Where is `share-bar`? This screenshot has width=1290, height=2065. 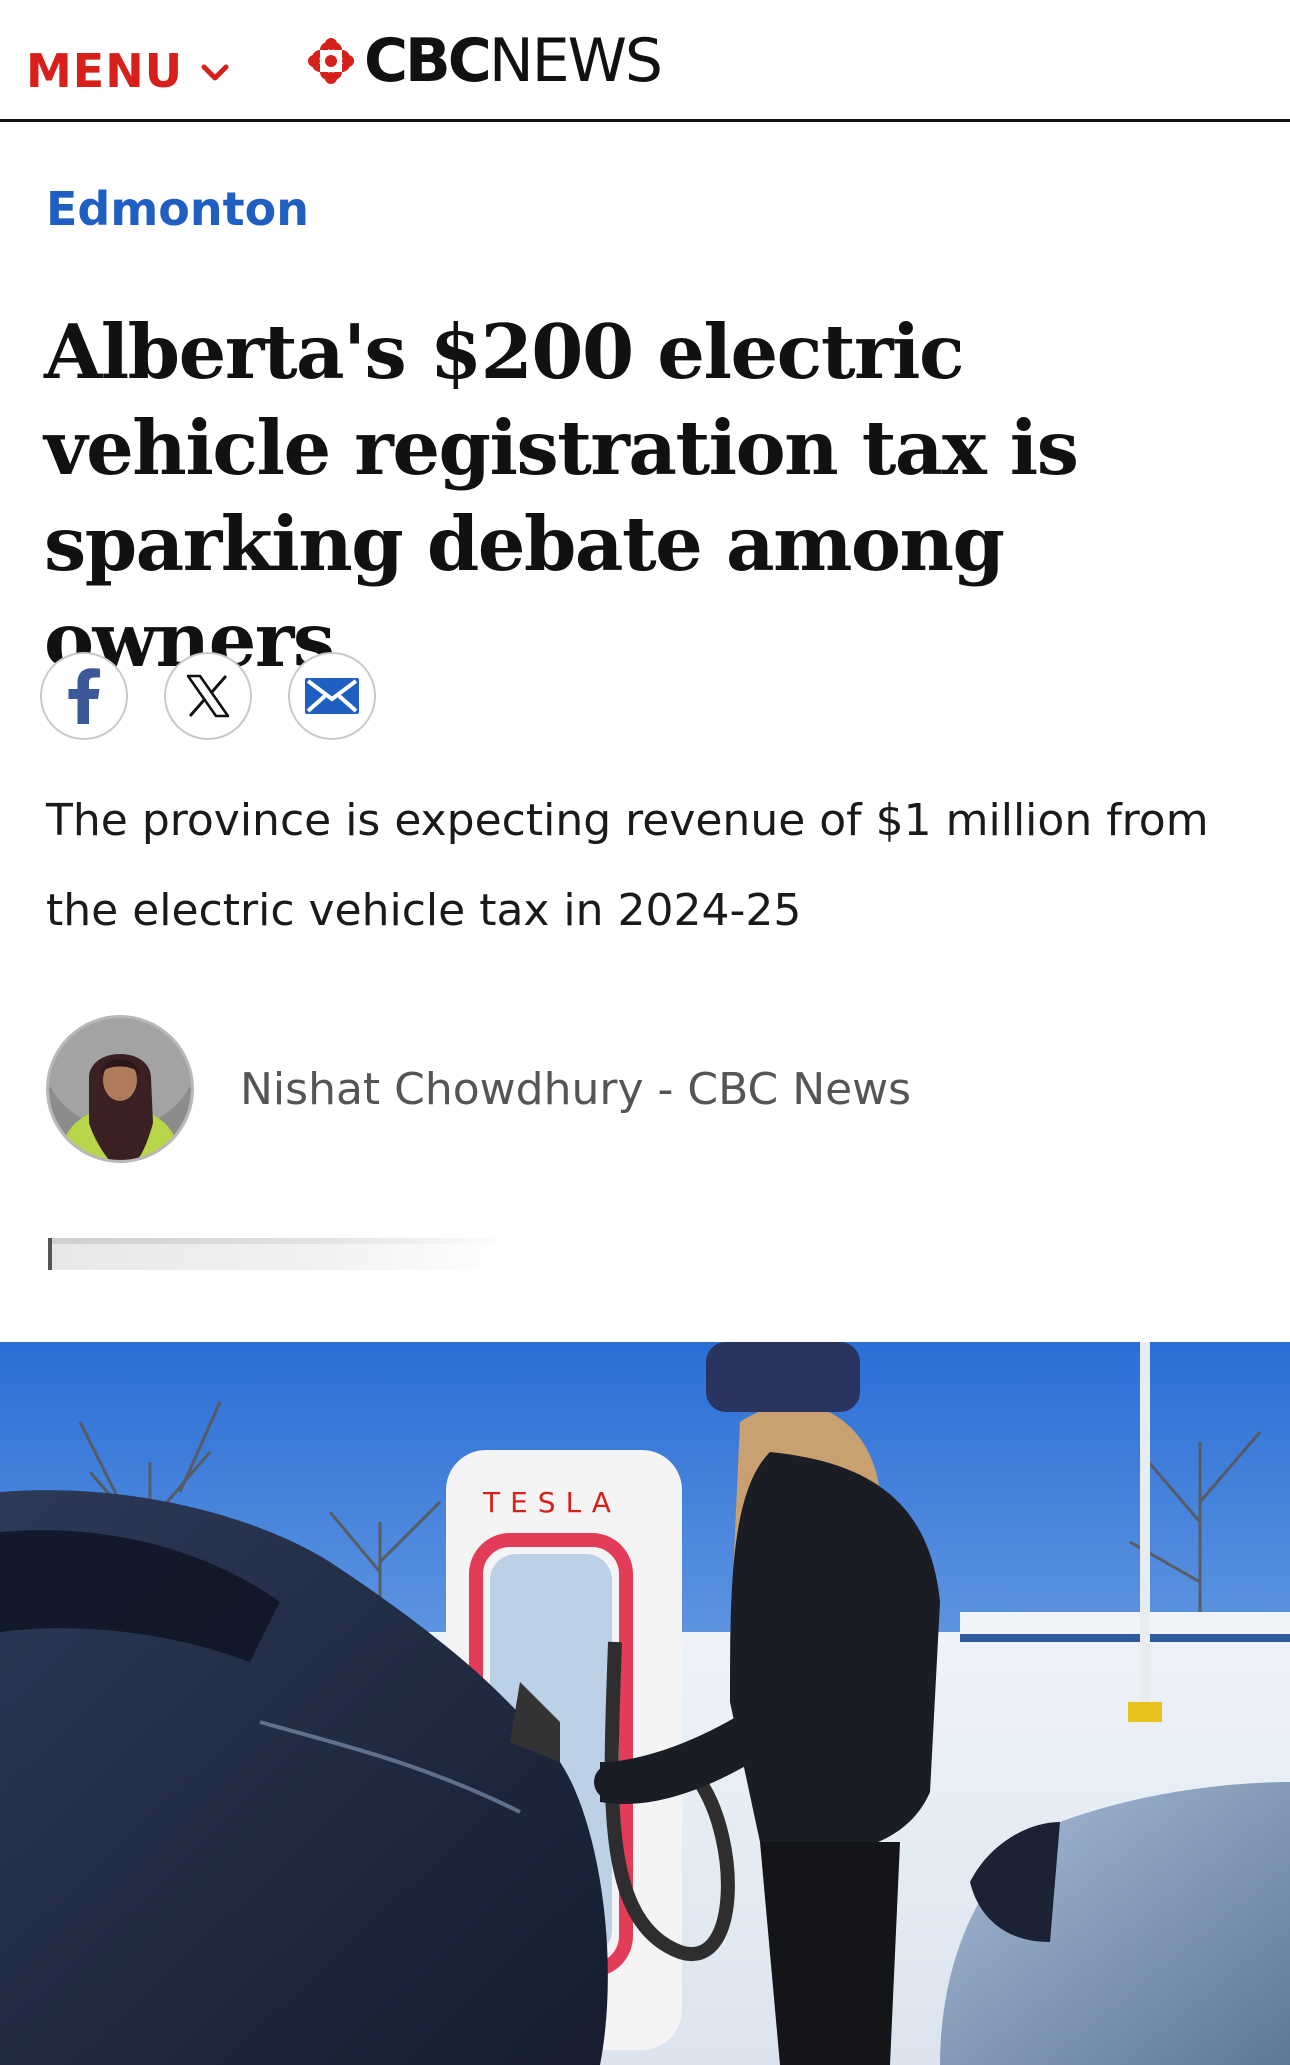 share-bar is located at coordinates (226, 696).